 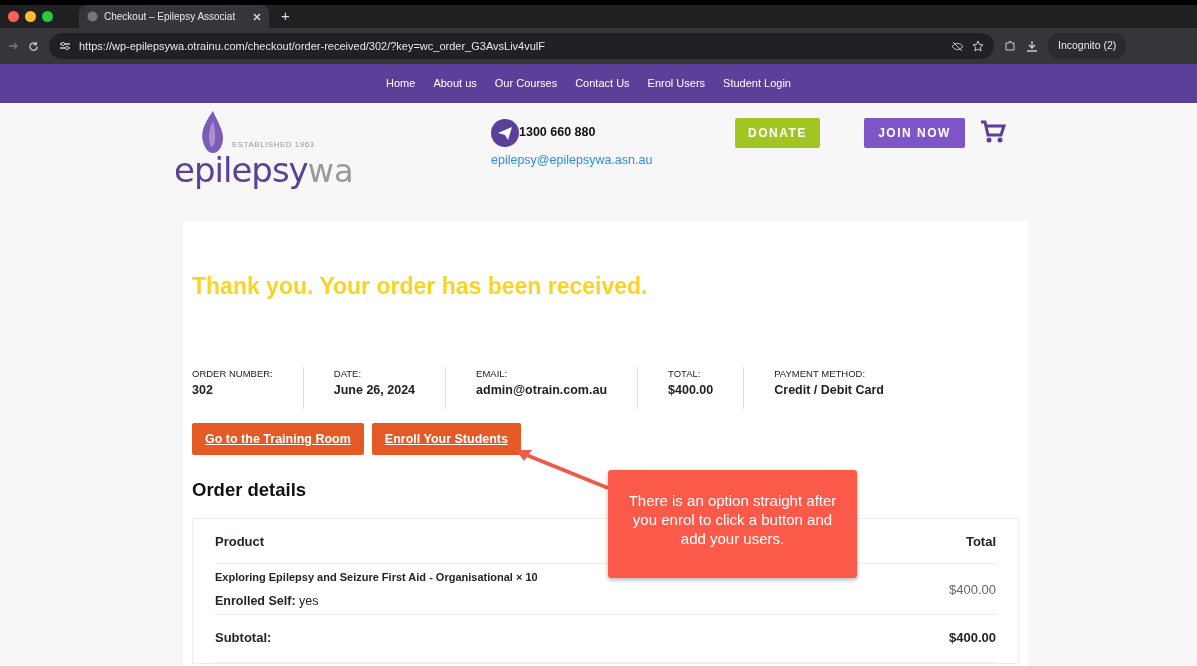 I want to click on nav-link: Home, so click(x=401, y=83).